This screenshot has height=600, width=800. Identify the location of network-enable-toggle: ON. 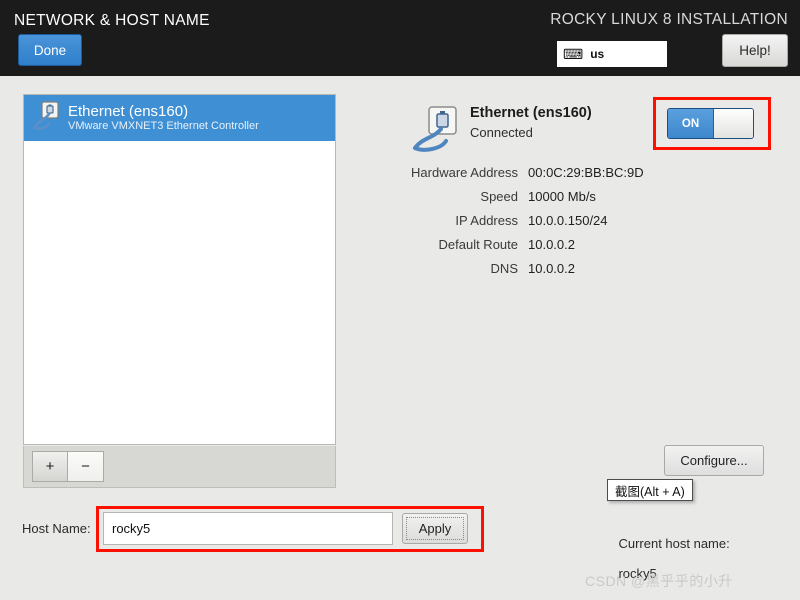
(710, 123).